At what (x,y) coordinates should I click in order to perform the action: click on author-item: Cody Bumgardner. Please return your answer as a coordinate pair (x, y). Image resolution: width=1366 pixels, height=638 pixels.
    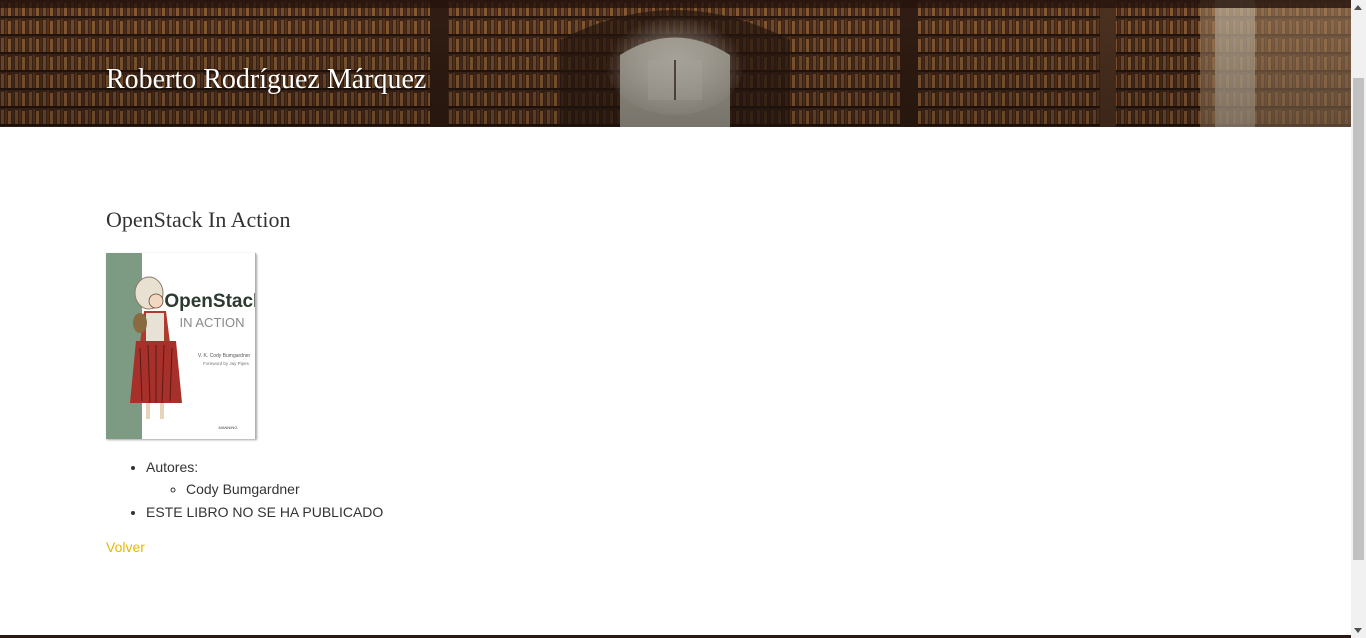
    Looking at the image, I should click on (284, 489).